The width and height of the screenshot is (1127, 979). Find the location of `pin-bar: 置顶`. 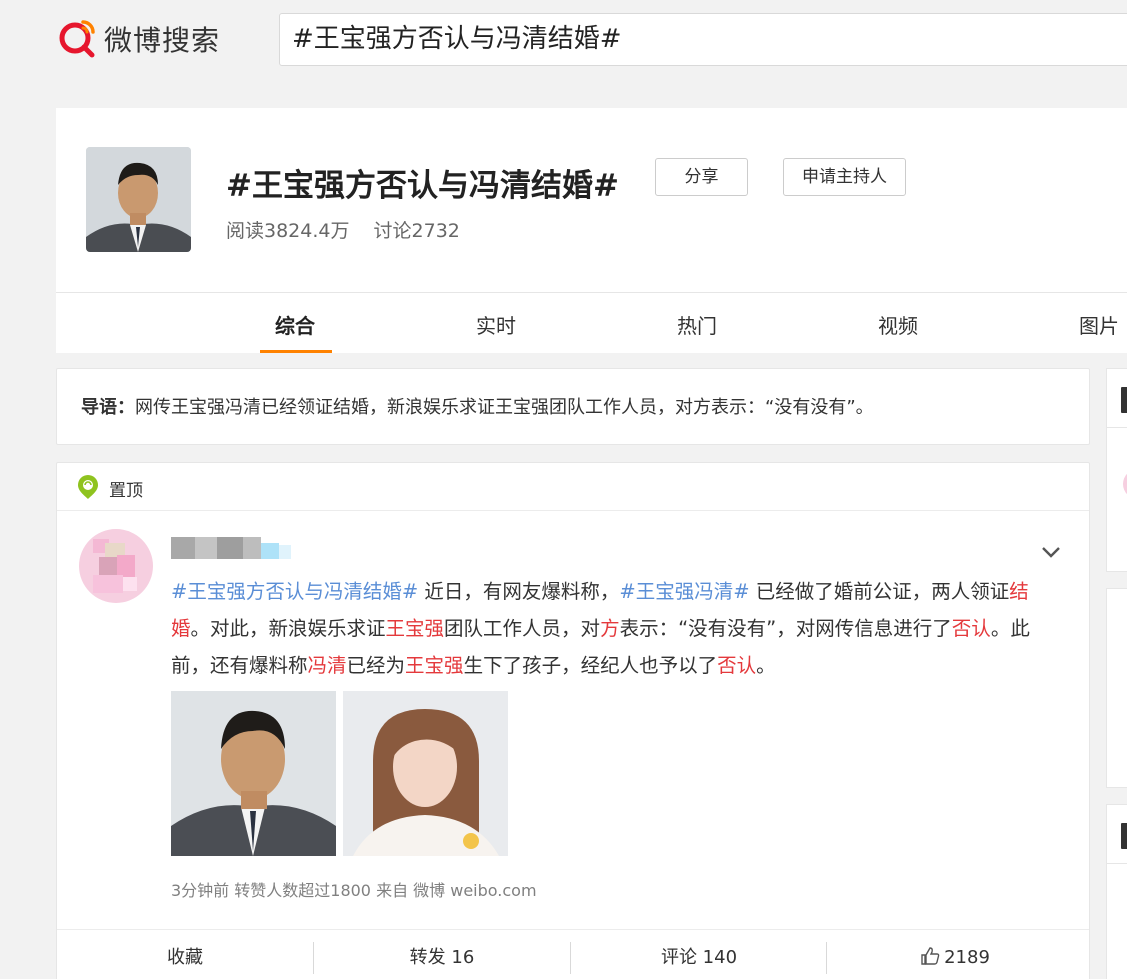

pin-bar: 置顶 is located at coordinates (573, 487).